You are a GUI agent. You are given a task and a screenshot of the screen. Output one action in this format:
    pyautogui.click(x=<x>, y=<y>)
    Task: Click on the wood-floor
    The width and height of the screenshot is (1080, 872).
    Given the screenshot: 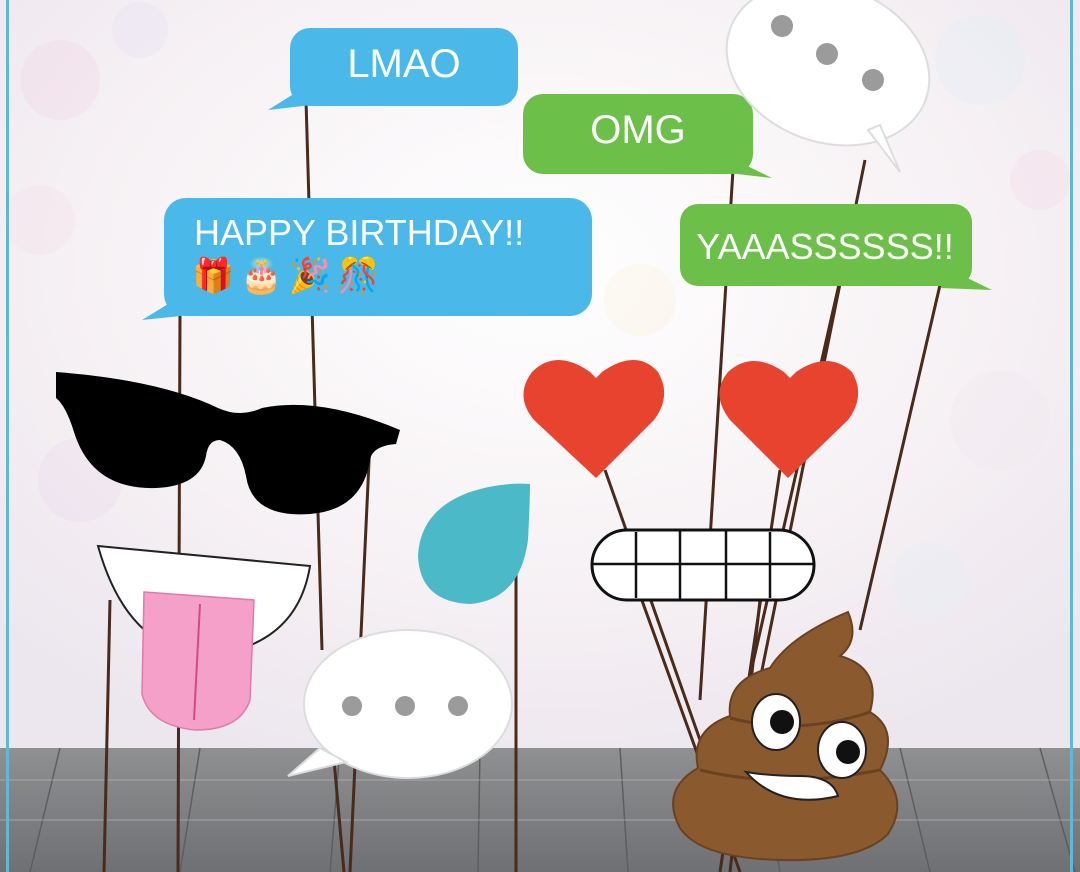 What is the action you would take?
    pyautogui.click(x=540, y=810)
    